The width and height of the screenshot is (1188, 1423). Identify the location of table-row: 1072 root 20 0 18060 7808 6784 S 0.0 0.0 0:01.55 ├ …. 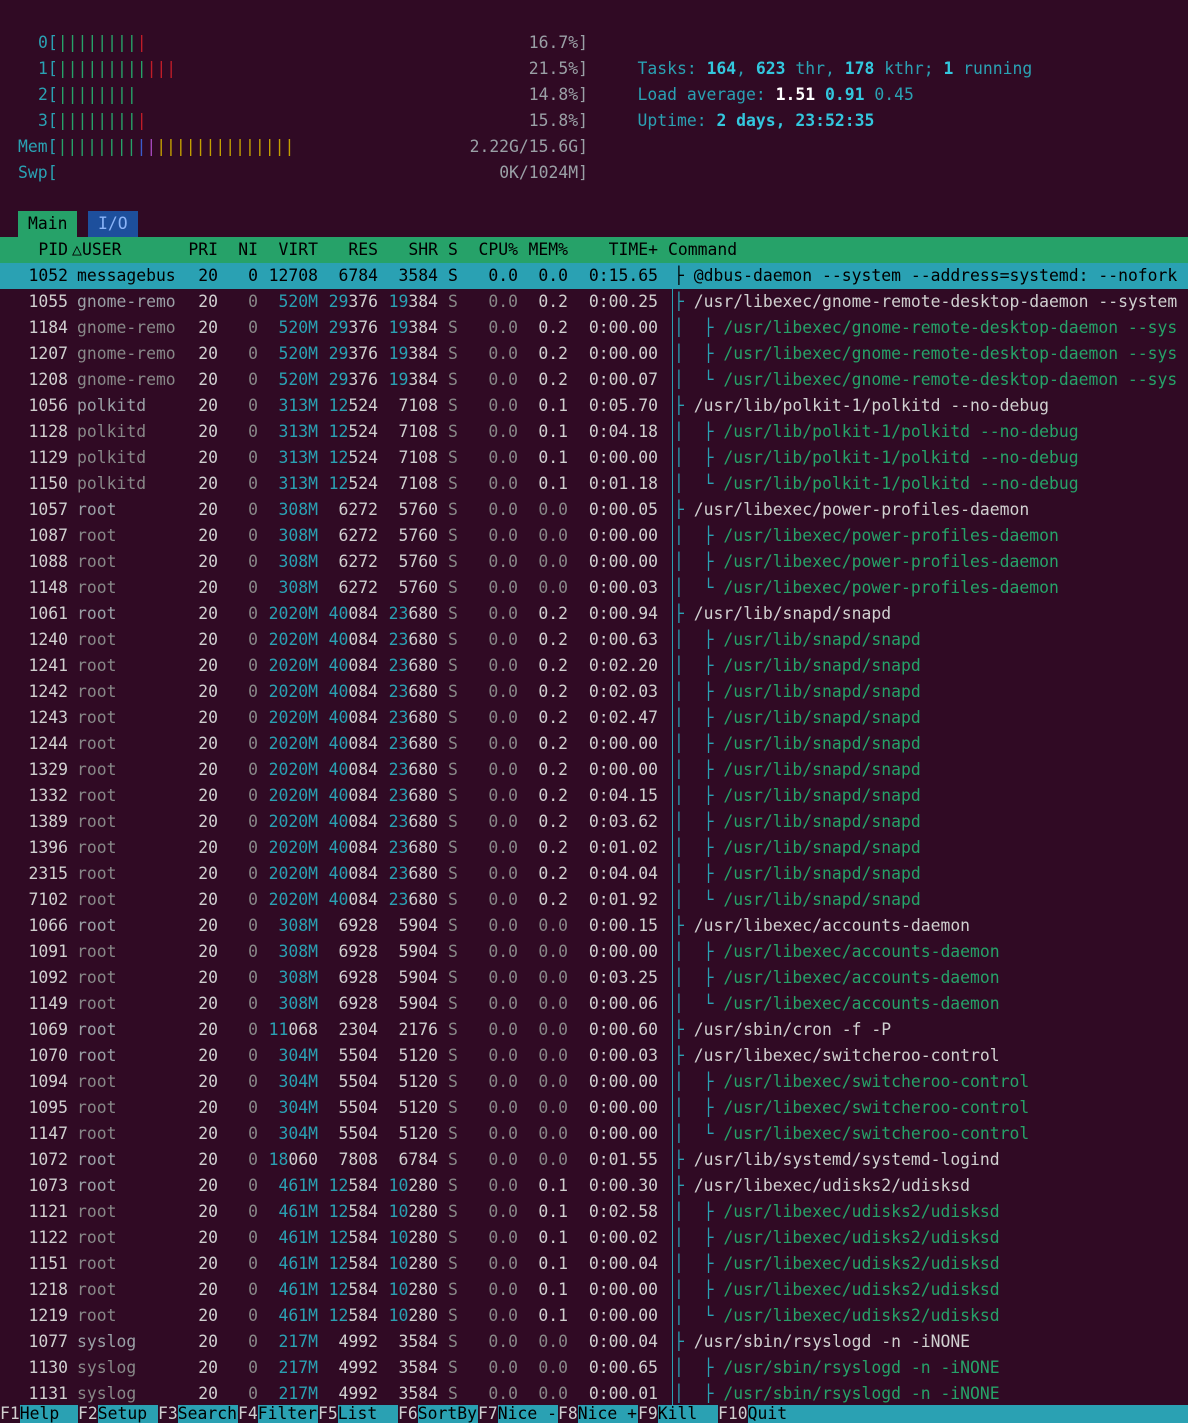
(594, 1160).